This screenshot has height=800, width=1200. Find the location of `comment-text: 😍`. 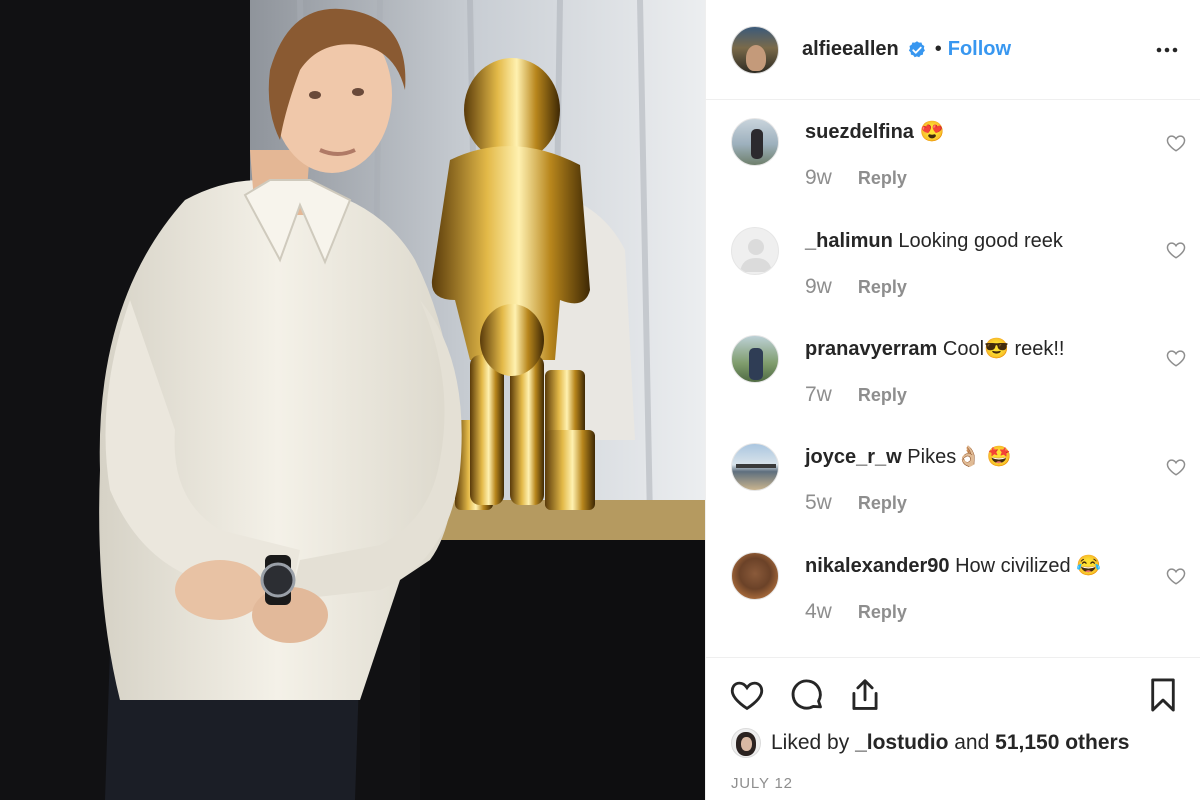

comment-text: 😍 is located at coordinates (932, 132).